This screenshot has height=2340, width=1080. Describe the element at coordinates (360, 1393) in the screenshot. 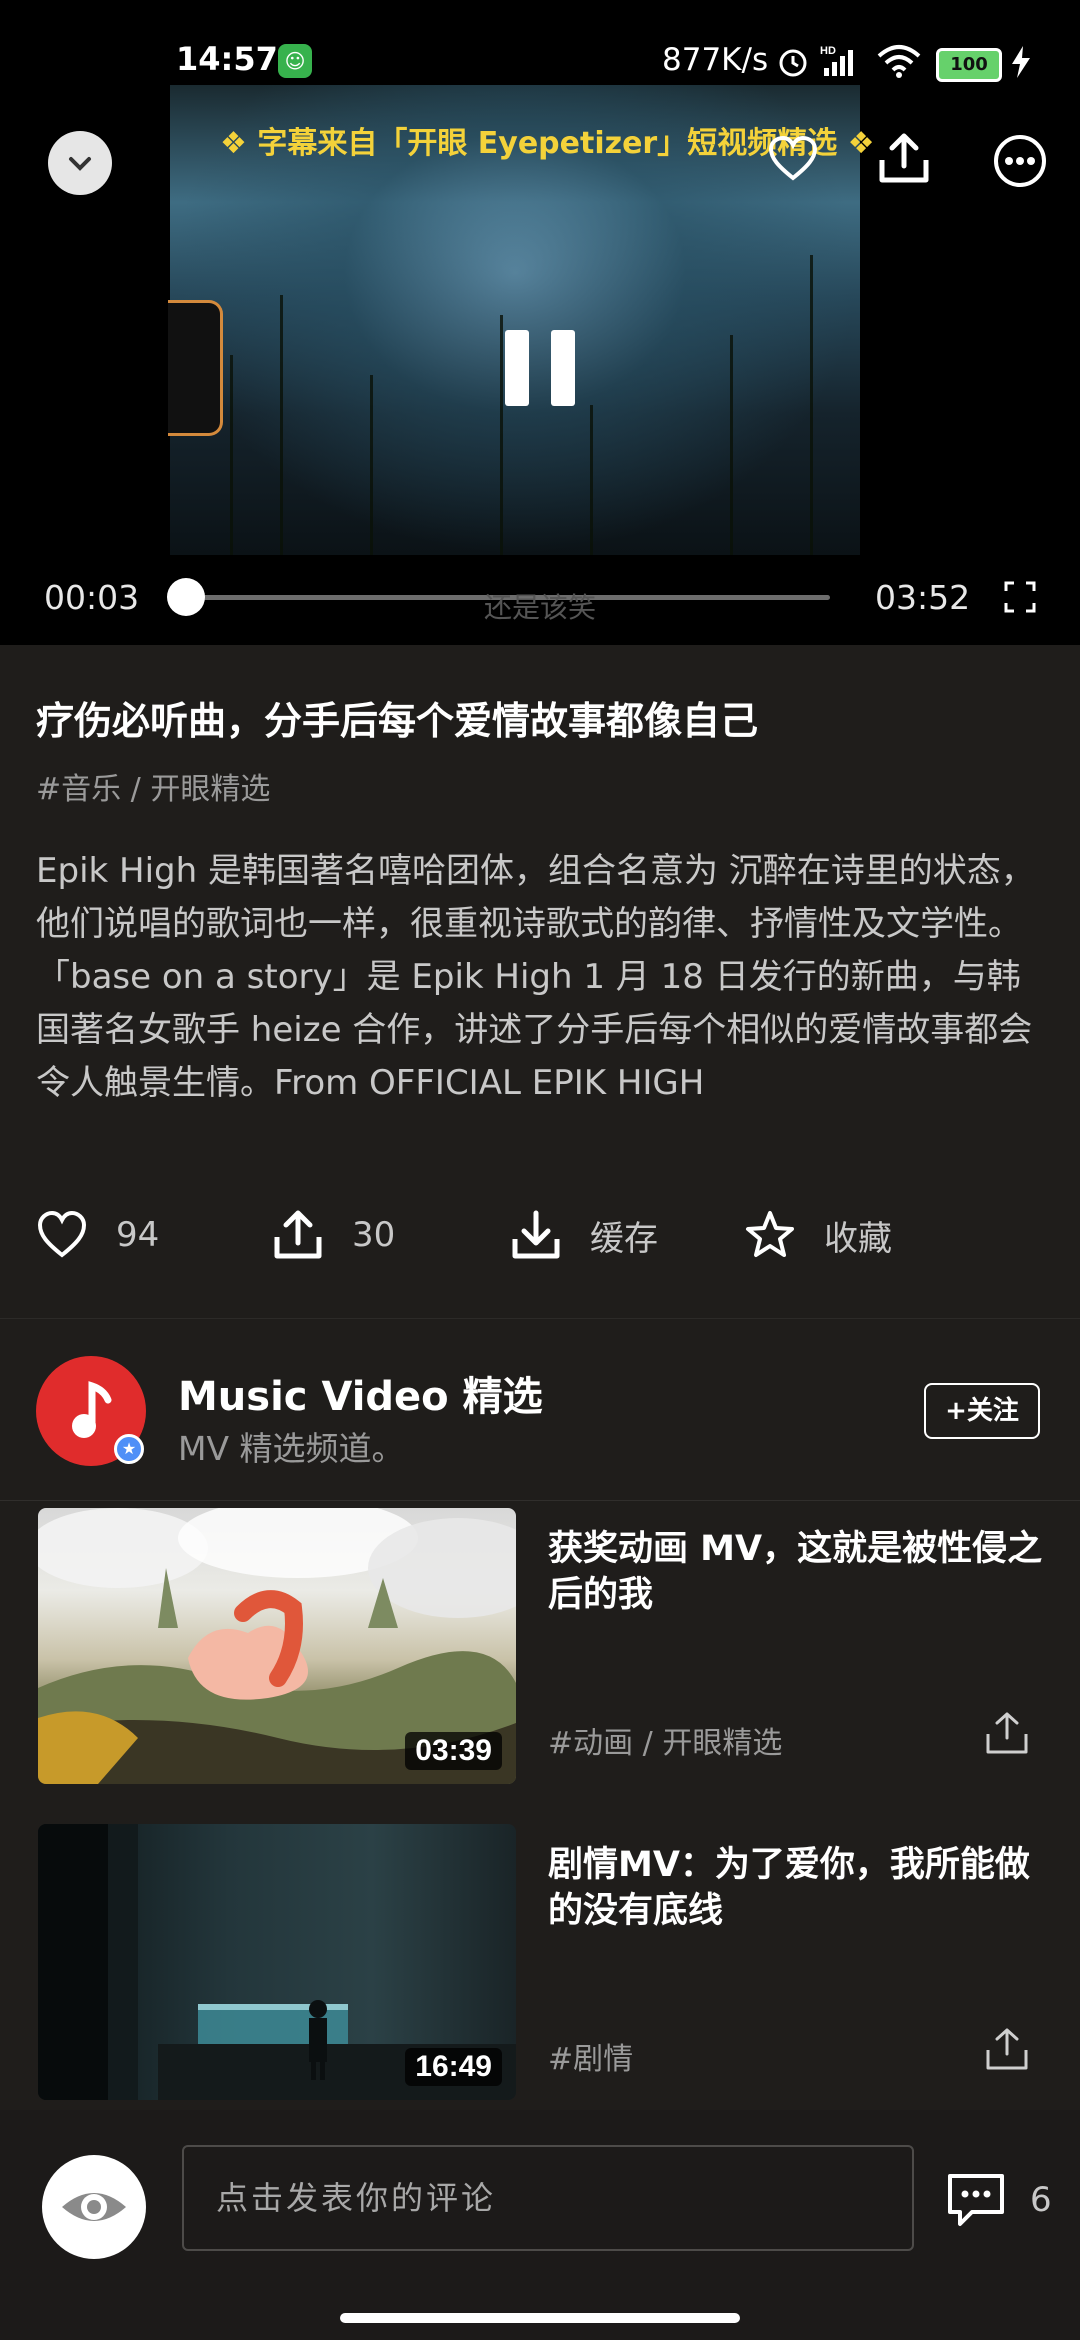

I see `channel-name: Music Video 精选` at that location.